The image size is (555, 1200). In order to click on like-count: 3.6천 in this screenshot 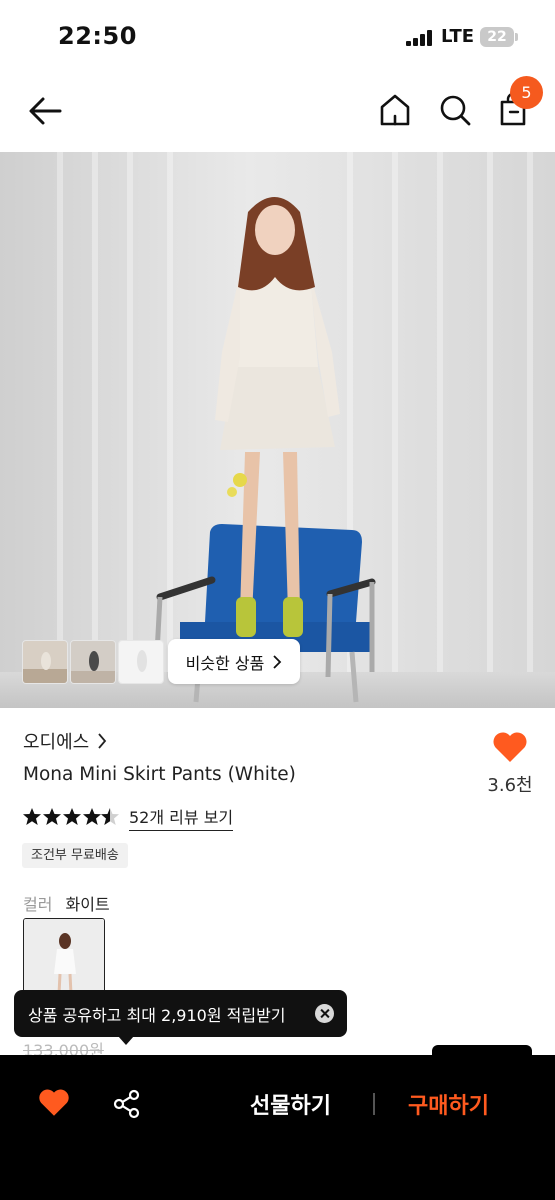, I will do `click(510, 785)`.